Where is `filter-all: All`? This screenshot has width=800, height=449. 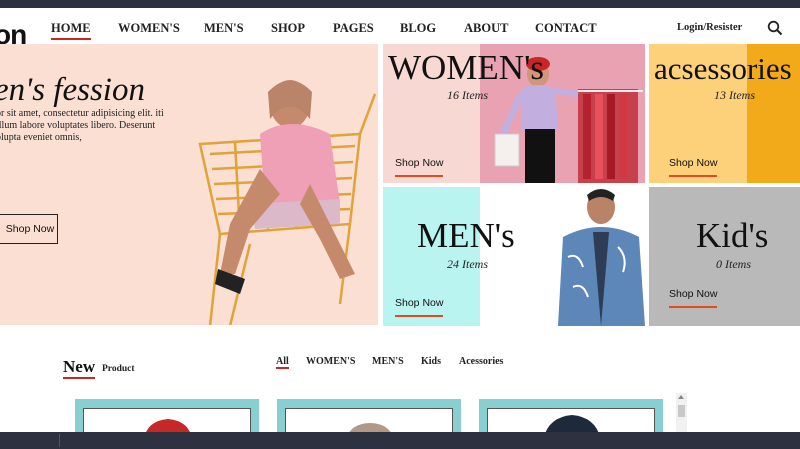
filter-all: All is located at coordinates (282, 362).